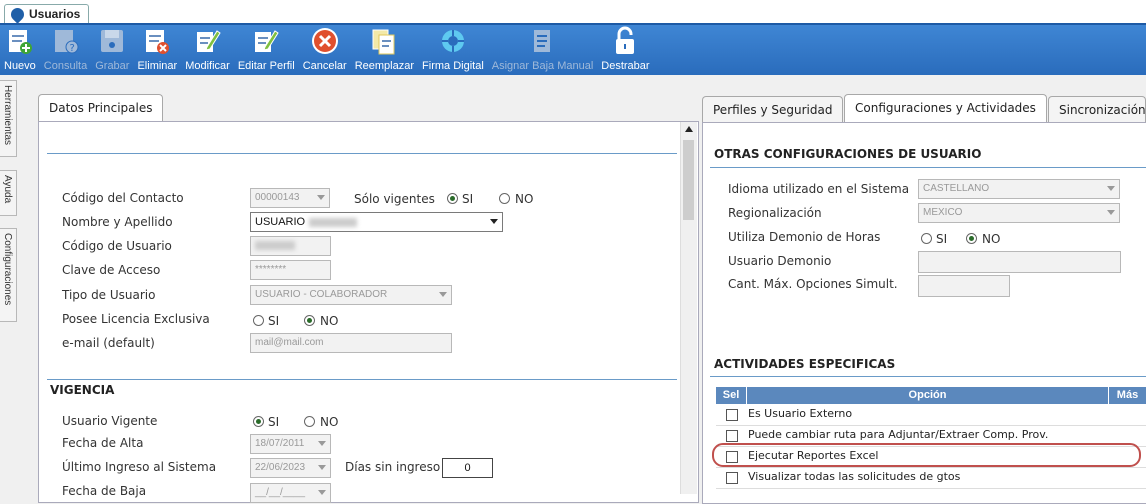 Image resolution: width=1146 pixels, height=504 pixels. Describe the element at coordinates (452, 198) in the screenshot. I see `solo-vigentes-si-radio` at that location.